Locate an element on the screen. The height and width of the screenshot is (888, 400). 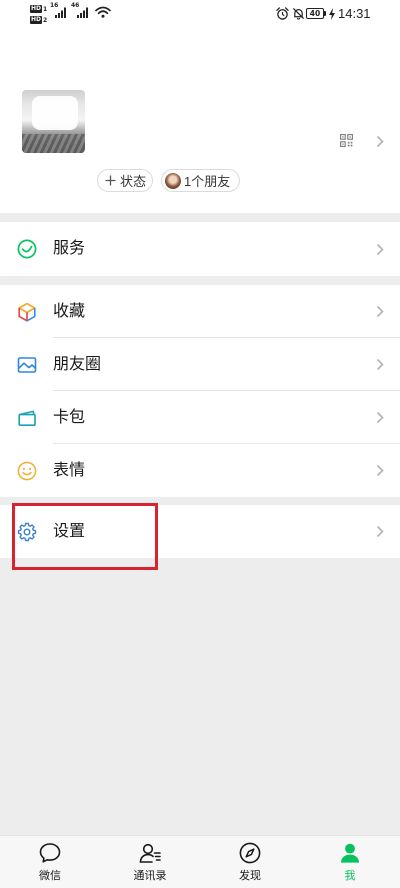
sim1-volte-indicator: HD 1 is located at coordinates (38, 8).